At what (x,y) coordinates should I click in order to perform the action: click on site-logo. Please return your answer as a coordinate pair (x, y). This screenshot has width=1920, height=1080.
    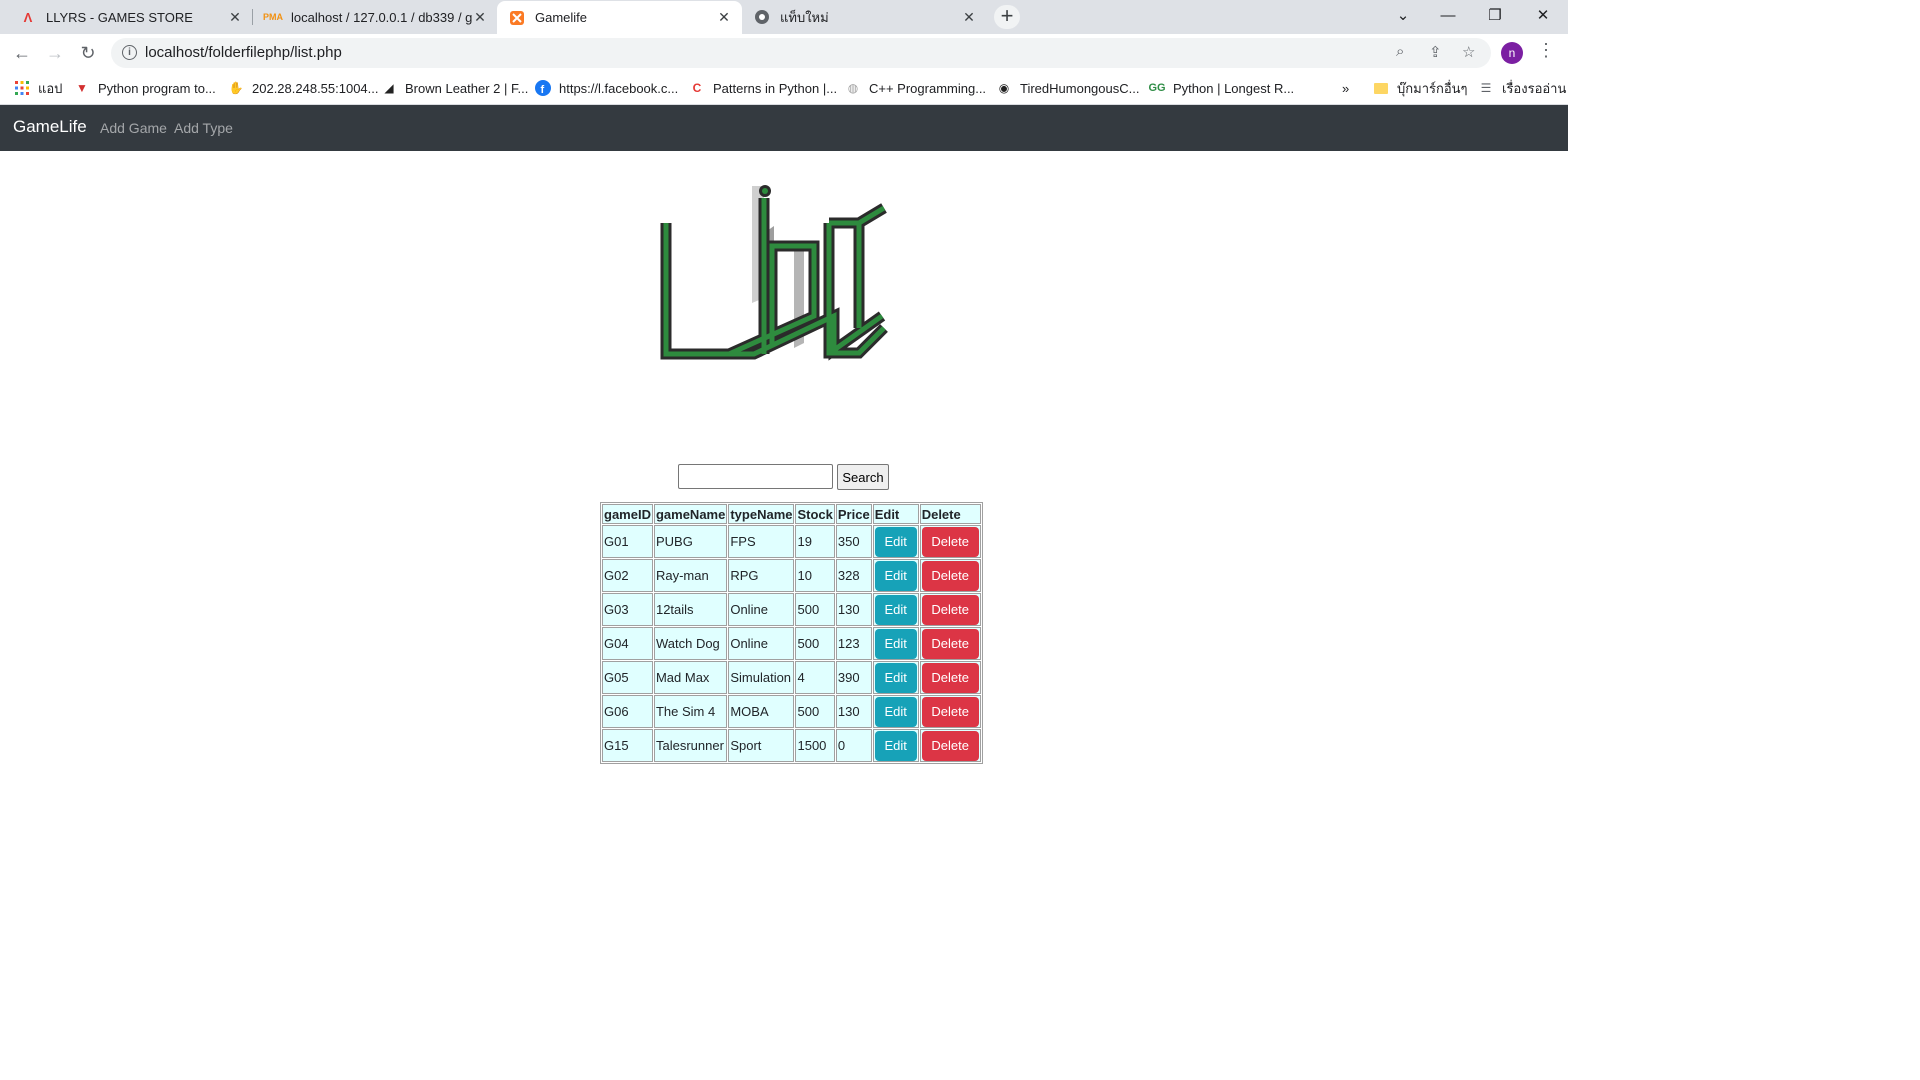
    Looking at the image, I should click on (774, 273).